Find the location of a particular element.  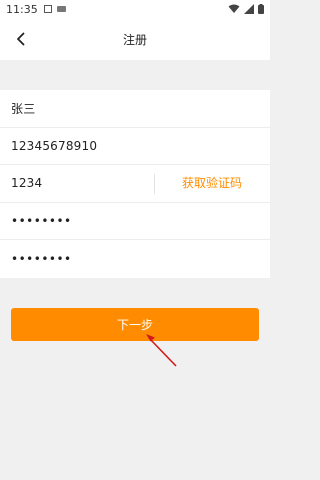

confirm-password-value: •••••••• is located at coordinates (41, 258).